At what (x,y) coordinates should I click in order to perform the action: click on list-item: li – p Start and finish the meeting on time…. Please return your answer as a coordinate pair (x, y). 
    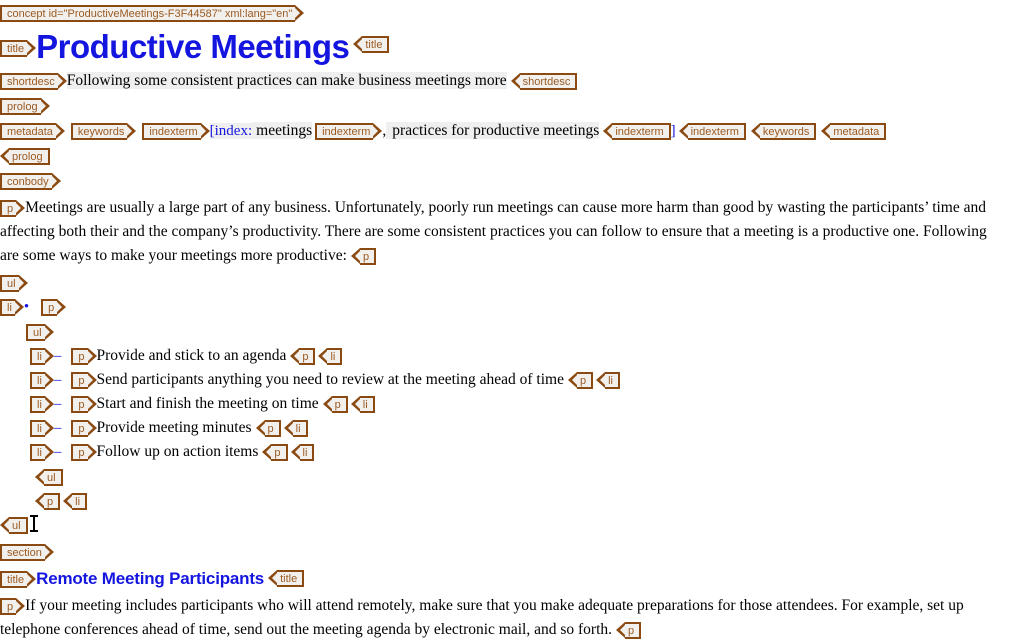
    Looking at the image, I should click on (504, 404).